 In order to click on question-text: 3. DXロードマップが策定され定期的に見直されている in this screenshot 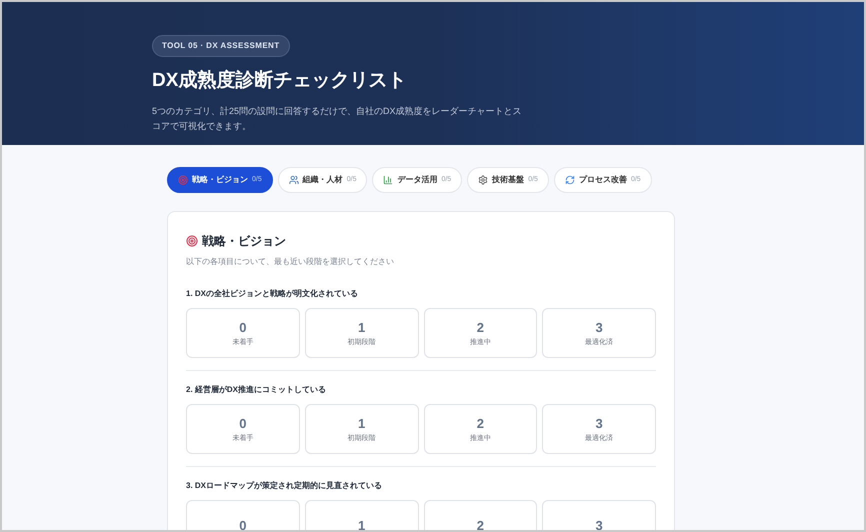, I will do `click(285, 486)`.